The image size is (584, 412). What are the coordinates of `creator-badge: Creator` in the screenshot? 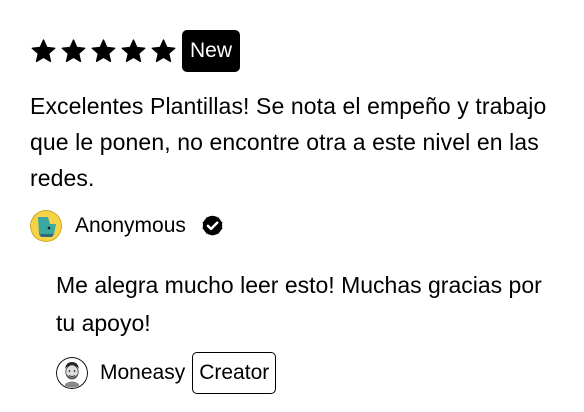 It's located at (234, 373).